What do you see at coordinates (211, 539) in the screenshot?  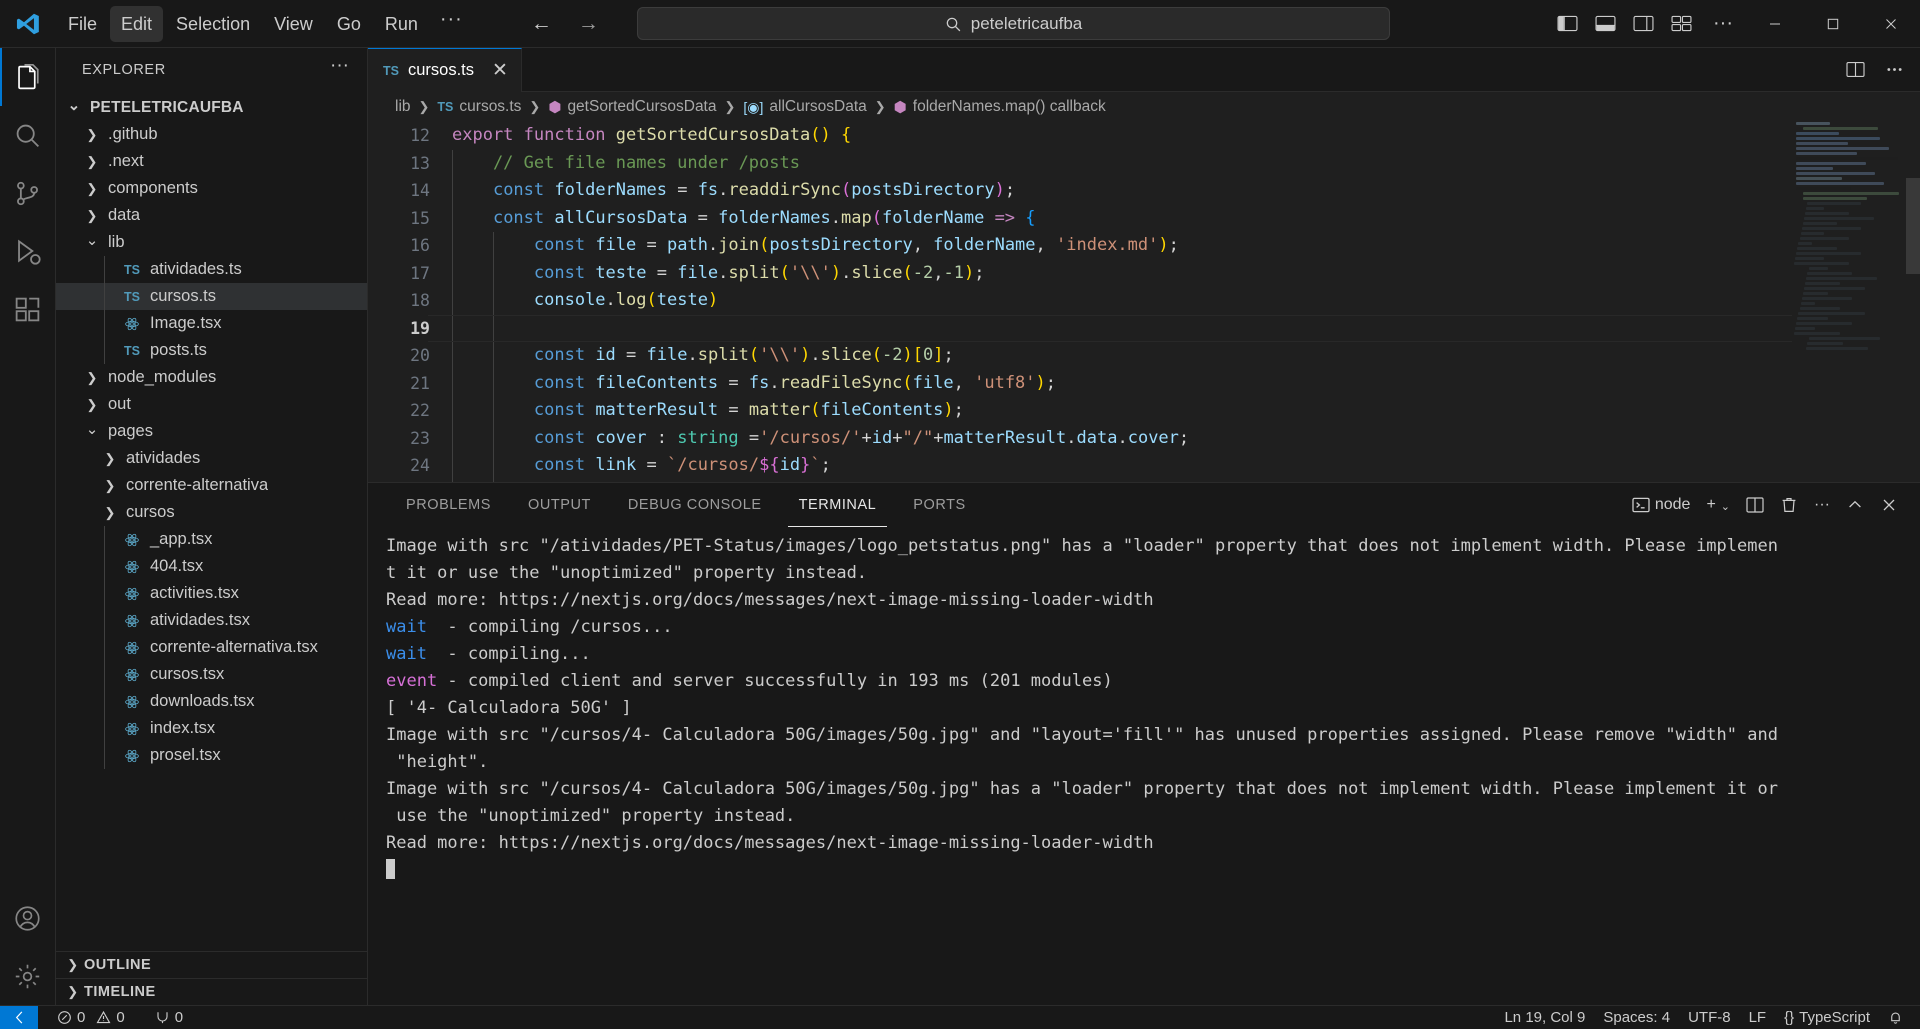 I see `tree-item-app-tsx: _app.tsx` at bounding box center [211, 539].